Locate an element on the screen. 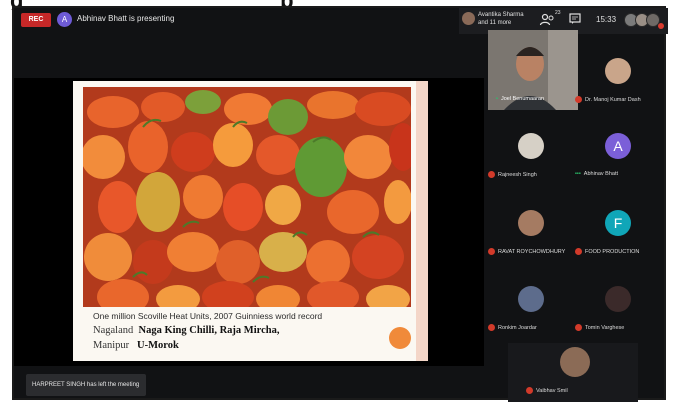 The image size is (695, 403). recording-badge: REC is located at coordinates (36, 20).